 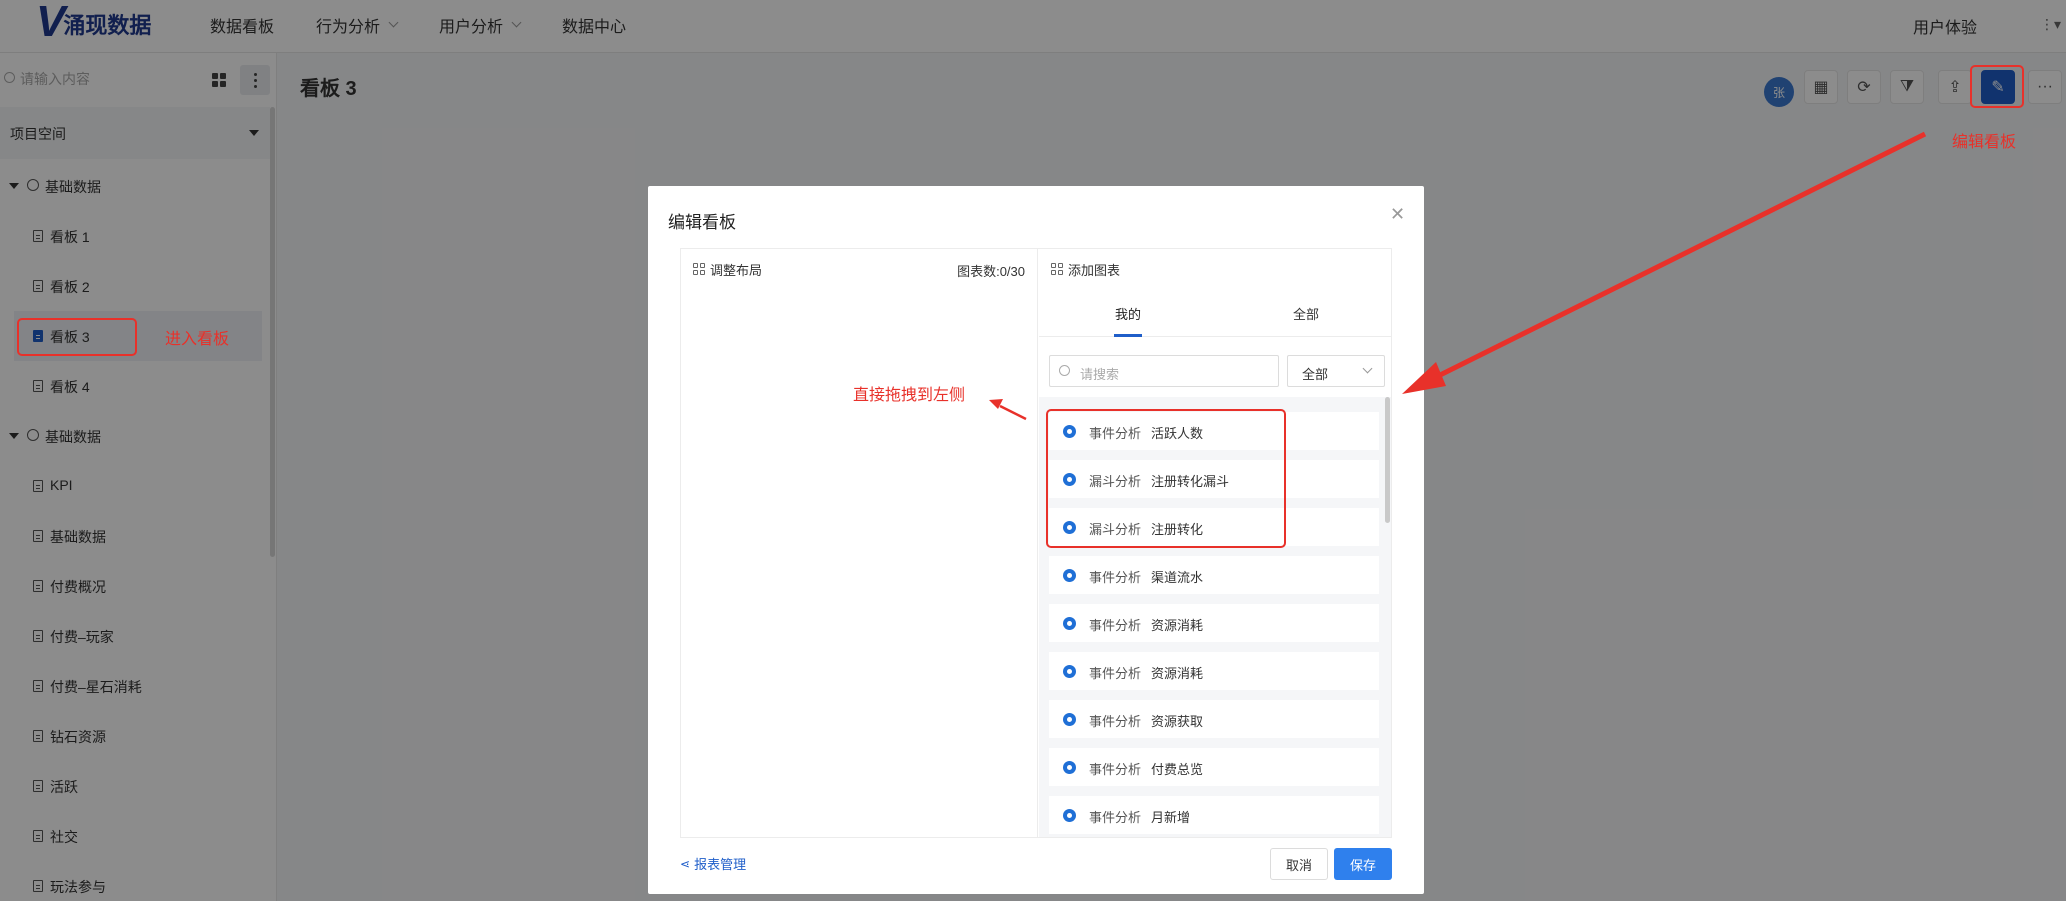 What do you see at coordinates (1094, 270) in the screenshot?
I see `add-chart-title: 添加图表` at bounding box center [1094, 270].